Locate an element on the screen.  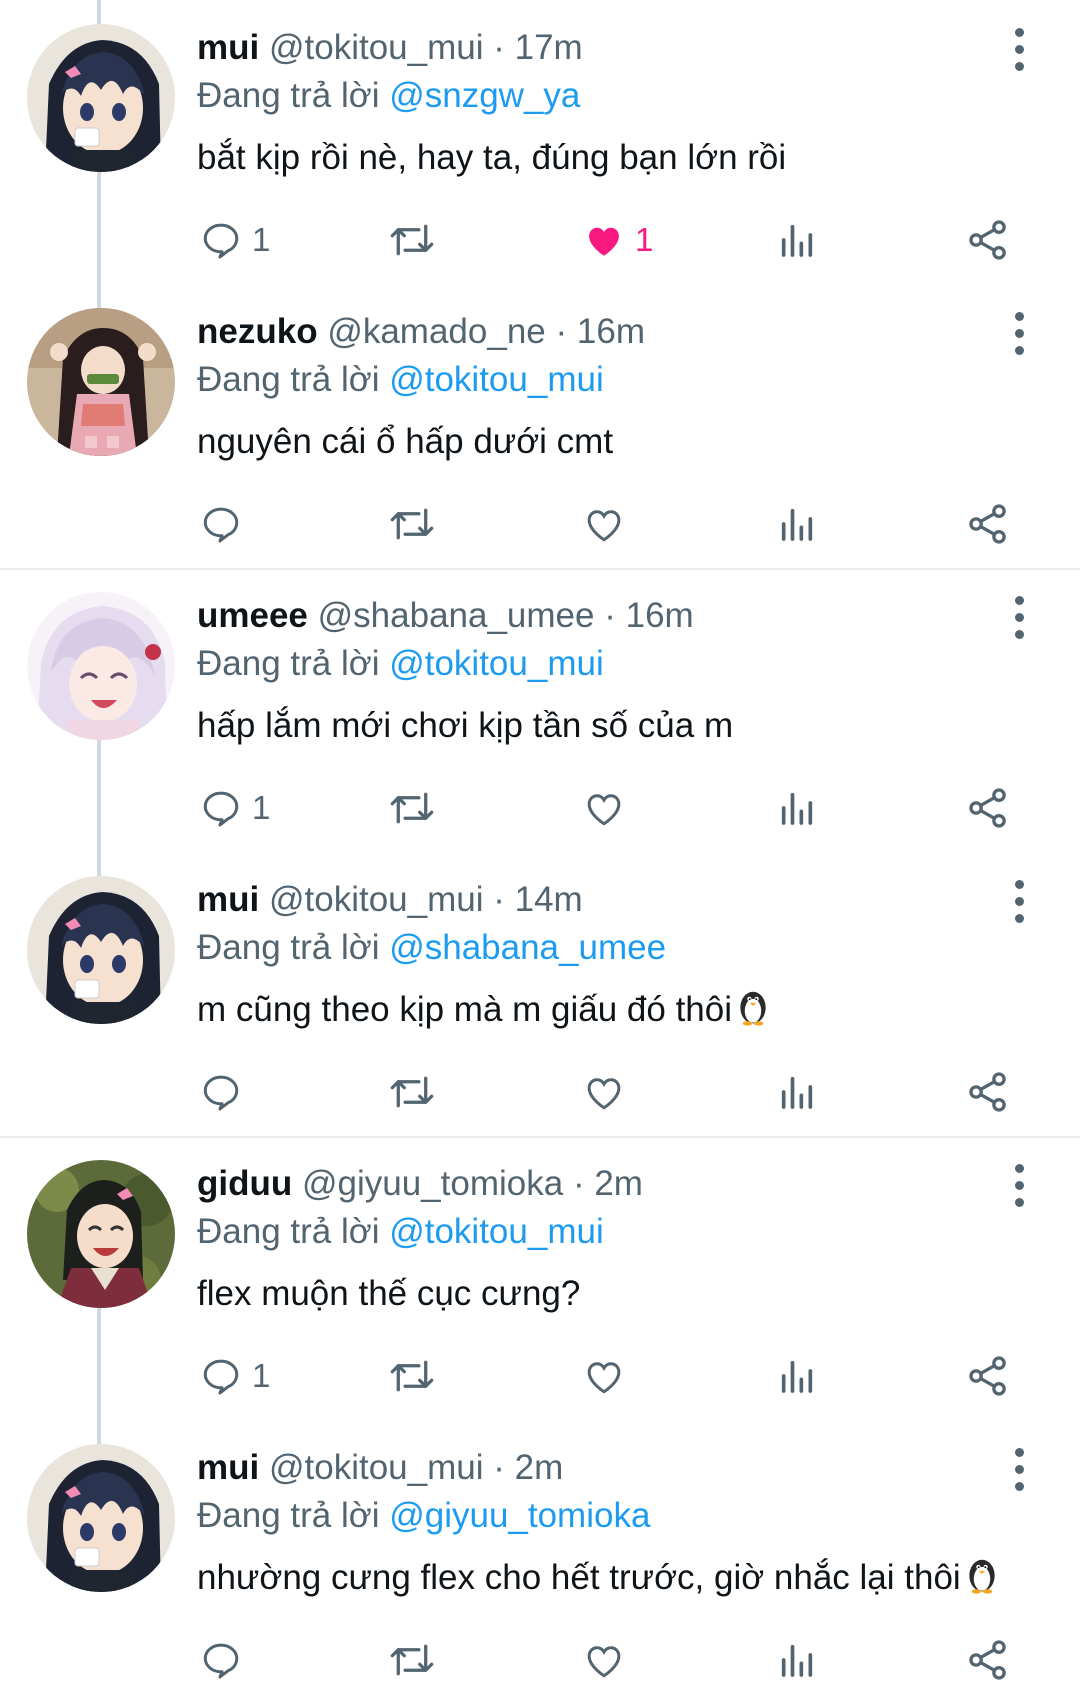
tweet-header: nezuko @kamado_ne · 16m is located at coordinates (597, 332).